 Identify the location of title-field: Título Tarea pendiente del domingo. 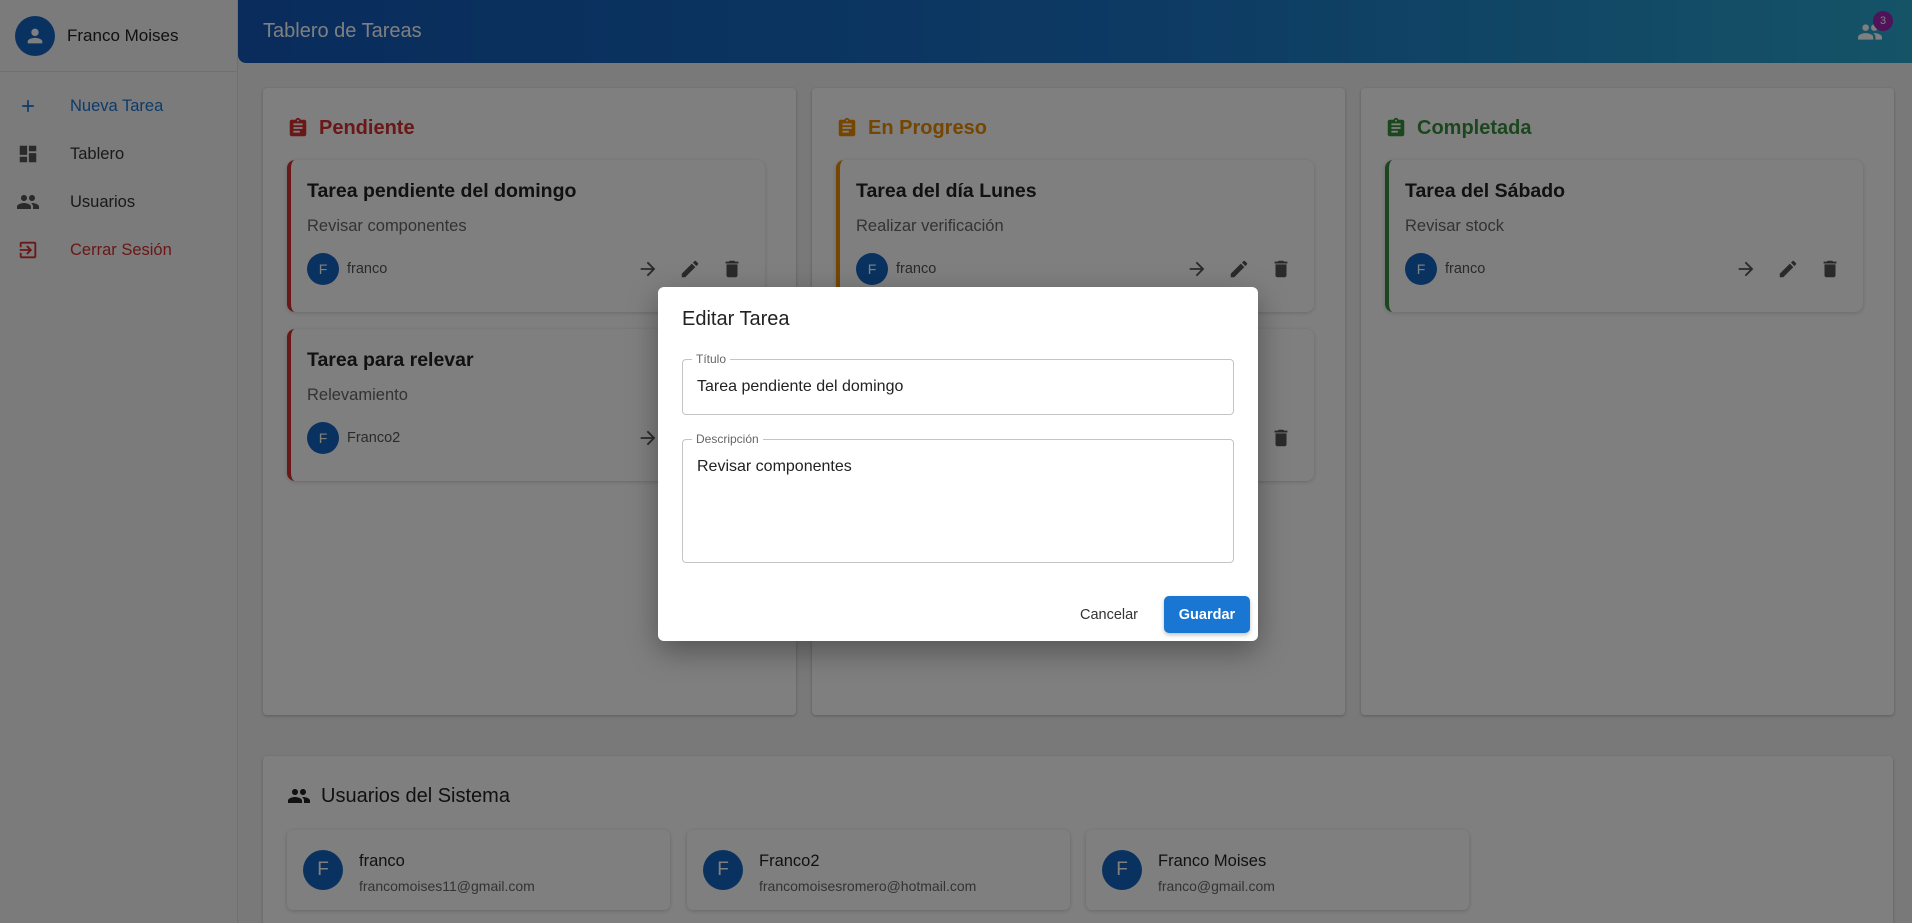
(958, 383).